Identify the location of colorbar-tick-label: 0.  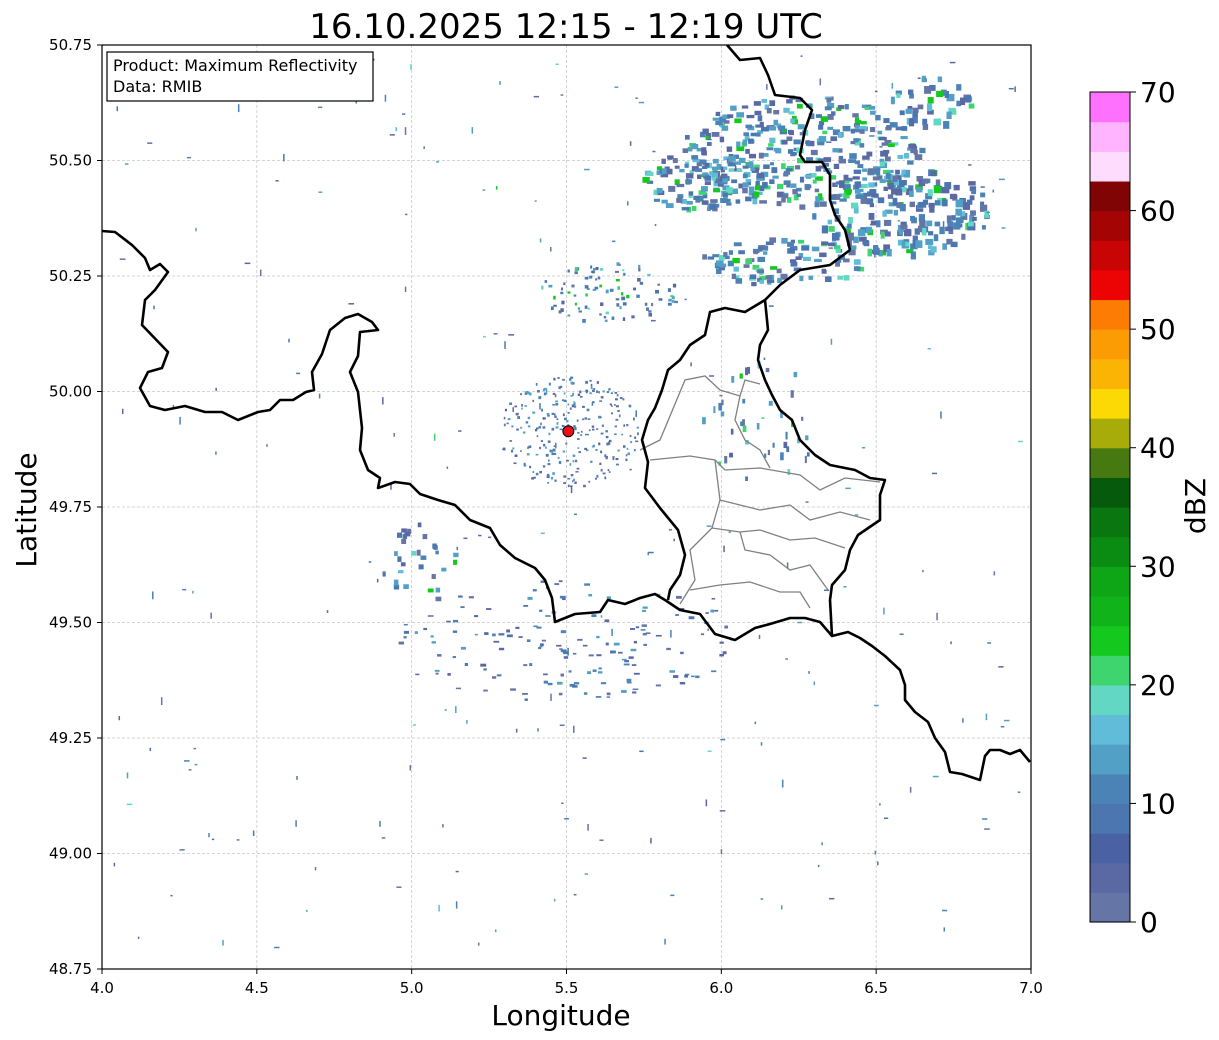
(1149, 922).